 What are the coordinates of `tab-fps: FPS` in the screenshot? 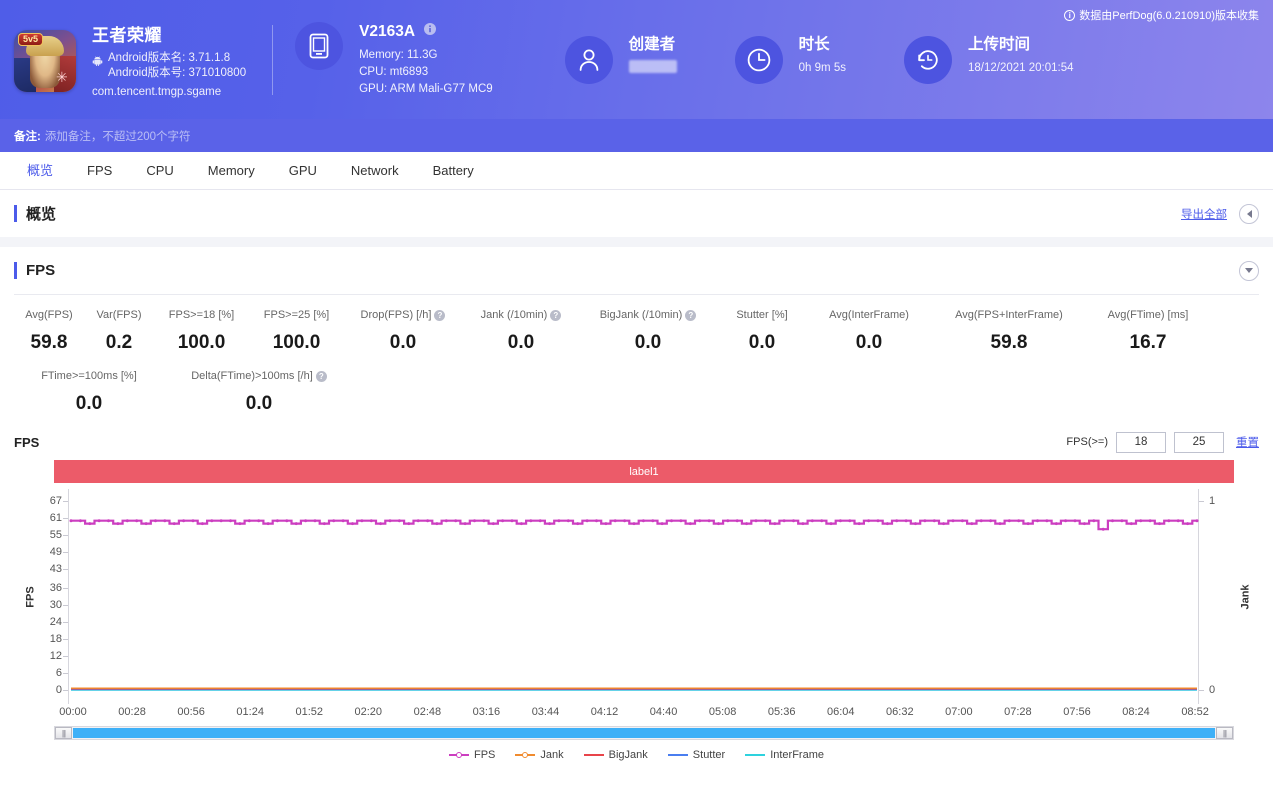 It's located at (99, 170).